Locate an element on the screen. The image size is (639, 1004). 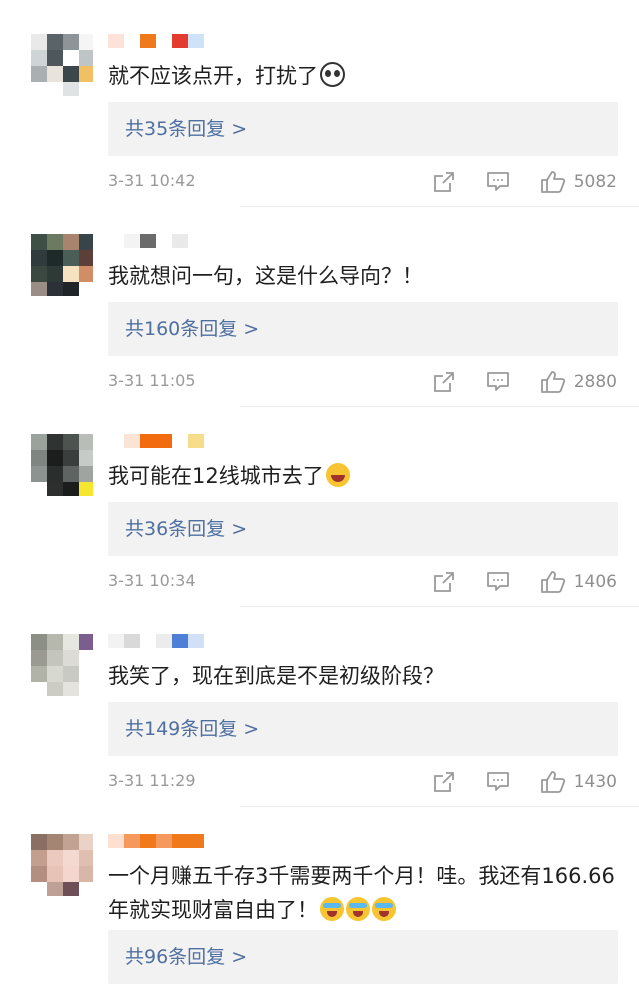
comment-text: 一个月赚五千存3千需要两千个月！哇。我还有166.66年就实现财富自由了！ is located at coordinates (363, 893).